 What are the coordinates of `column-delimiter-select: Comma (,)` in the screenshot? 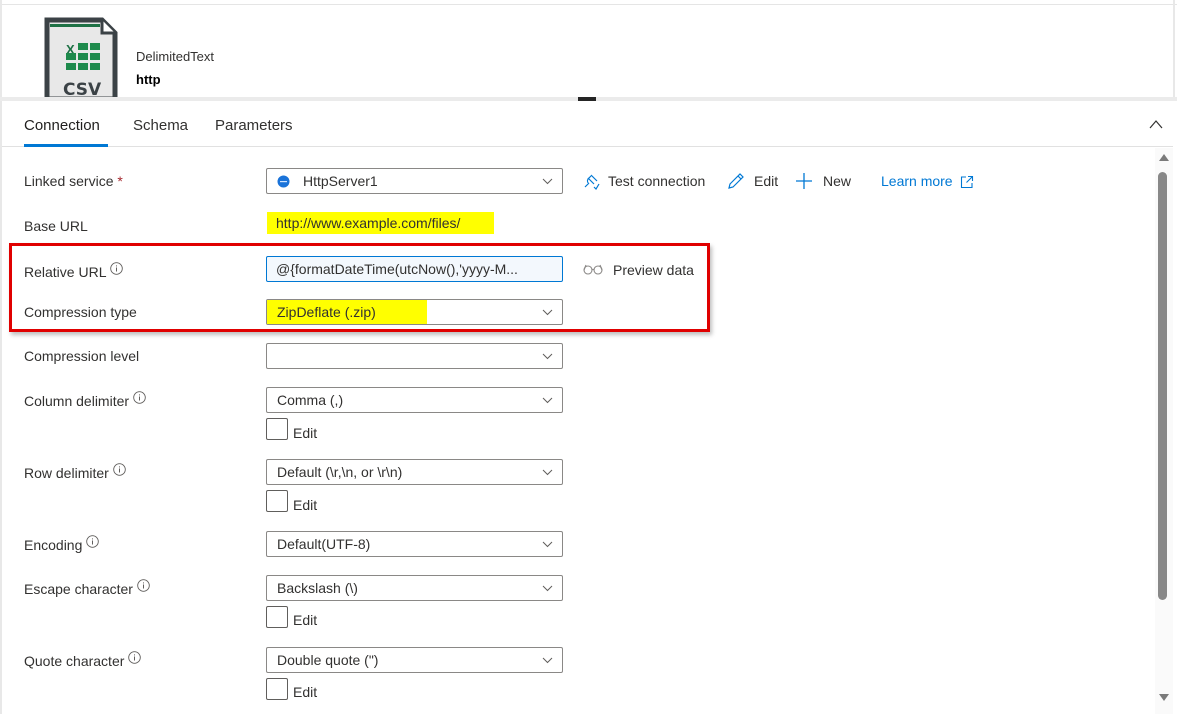 It's located at (414, 400).